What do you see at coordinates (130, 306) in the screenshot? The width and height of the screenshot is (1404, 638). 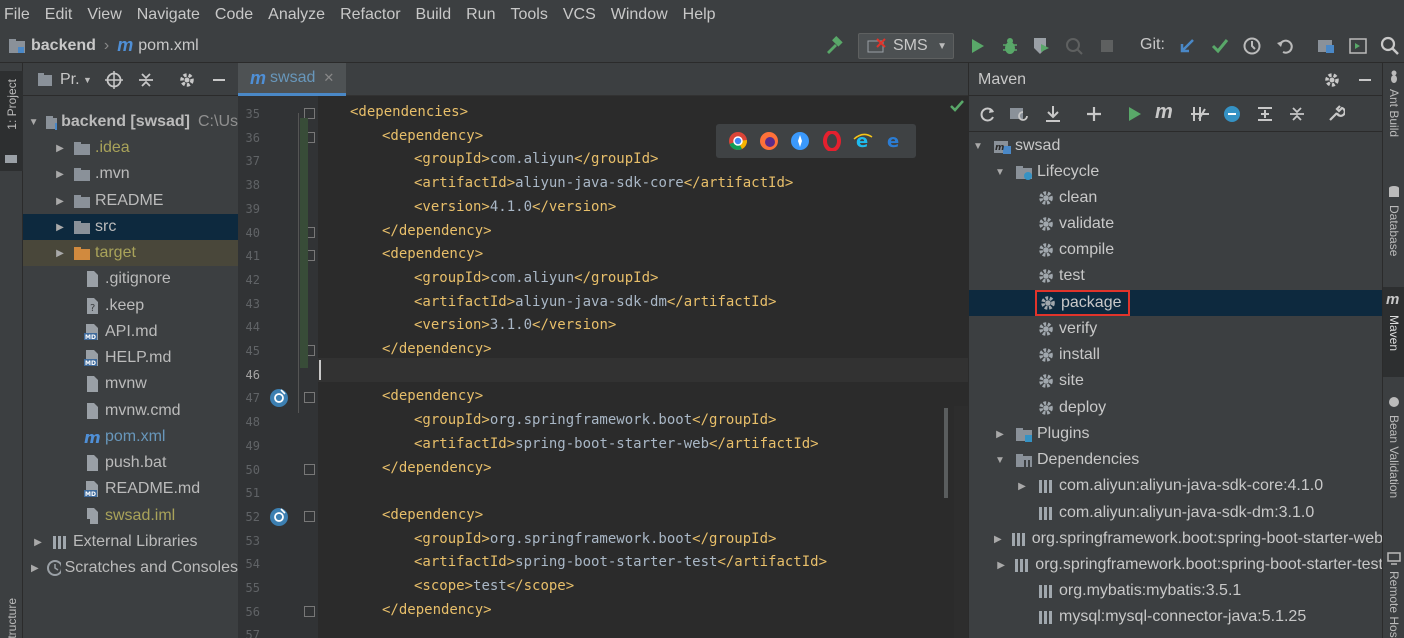 I see `tree-row--keep: ? .keep` at bounding box center [130, 306].